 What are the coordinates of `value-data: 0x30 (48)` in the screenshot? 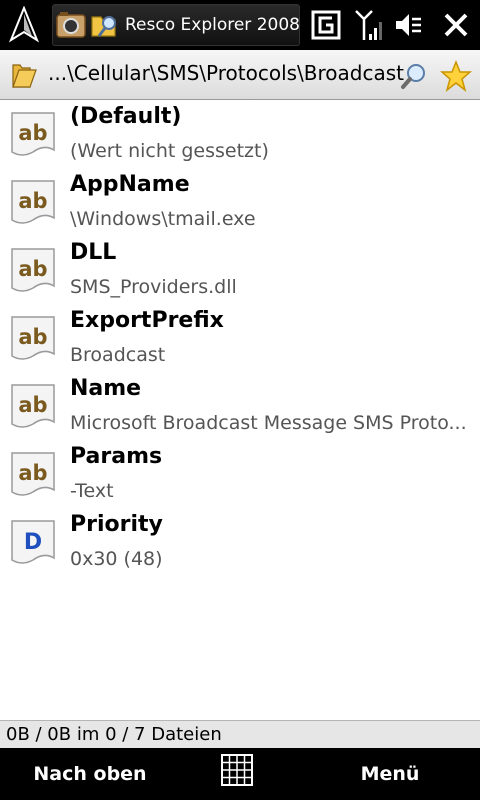 It's located at (116, 559).